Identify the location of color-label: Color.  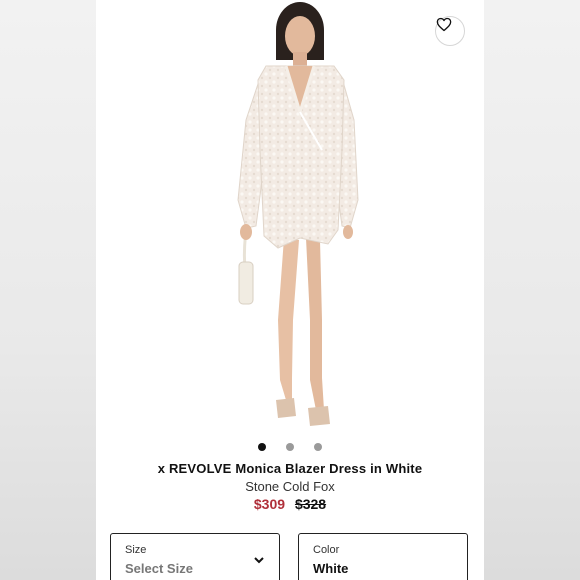
(326, 550).